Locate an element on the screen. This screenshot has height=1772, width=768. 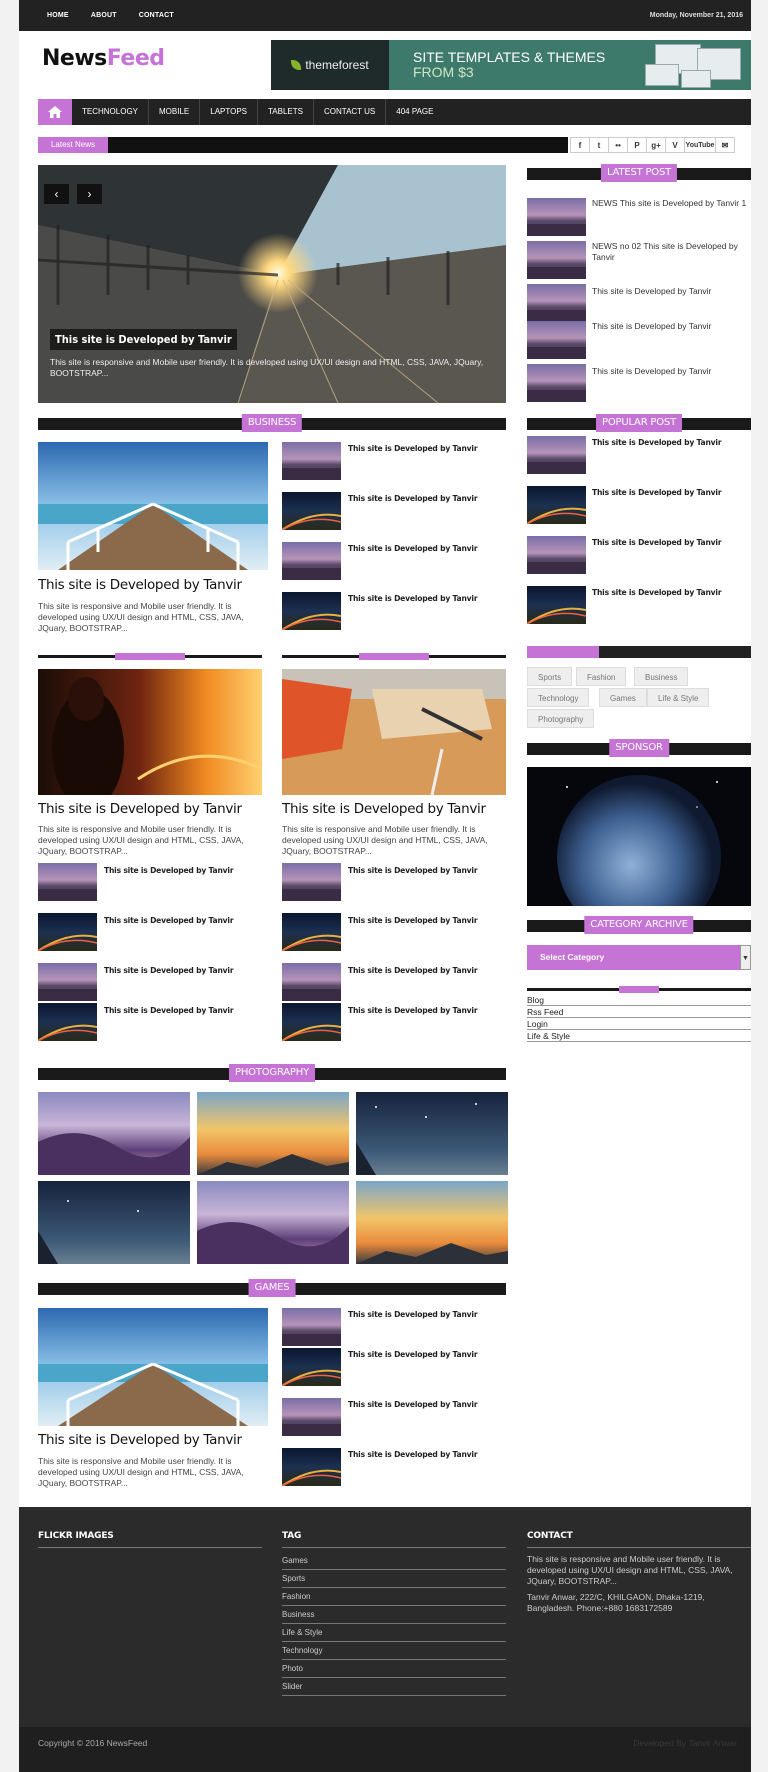
tag-business: Business is located at coordinates (661, 676).